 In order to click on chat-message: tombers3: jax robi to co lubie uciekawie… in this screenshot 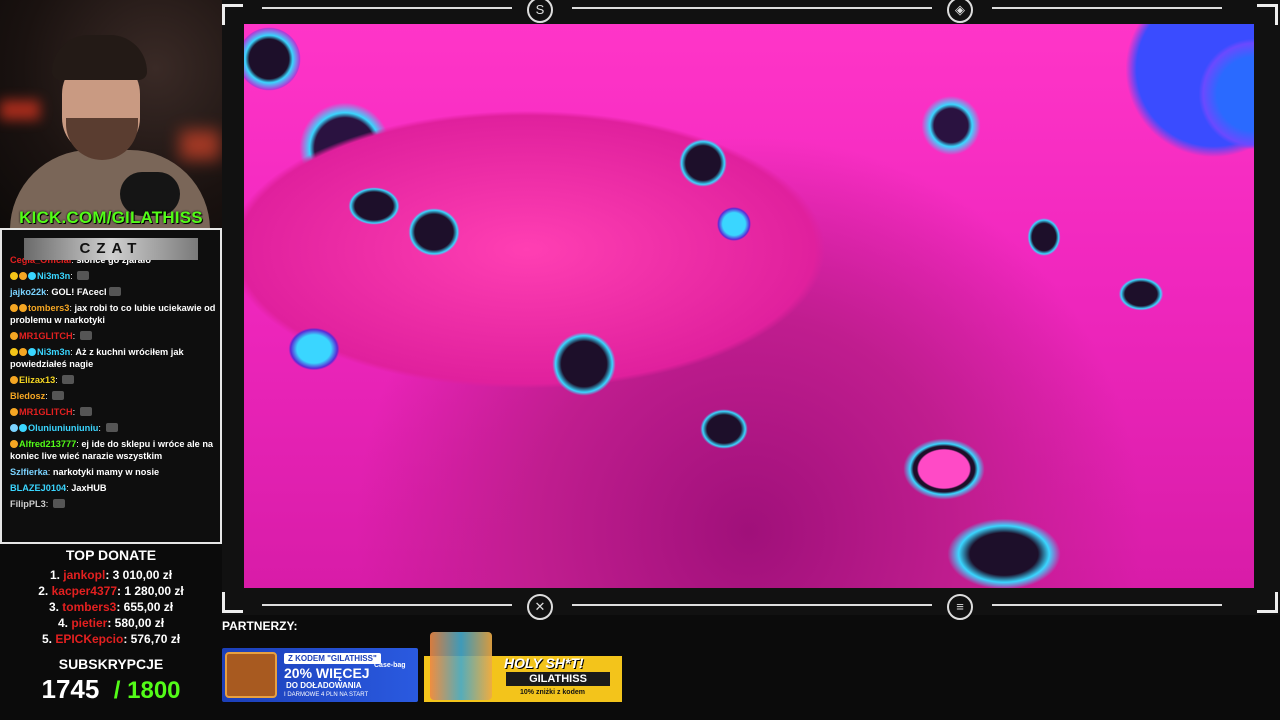, I will do `click(113, 314)`.